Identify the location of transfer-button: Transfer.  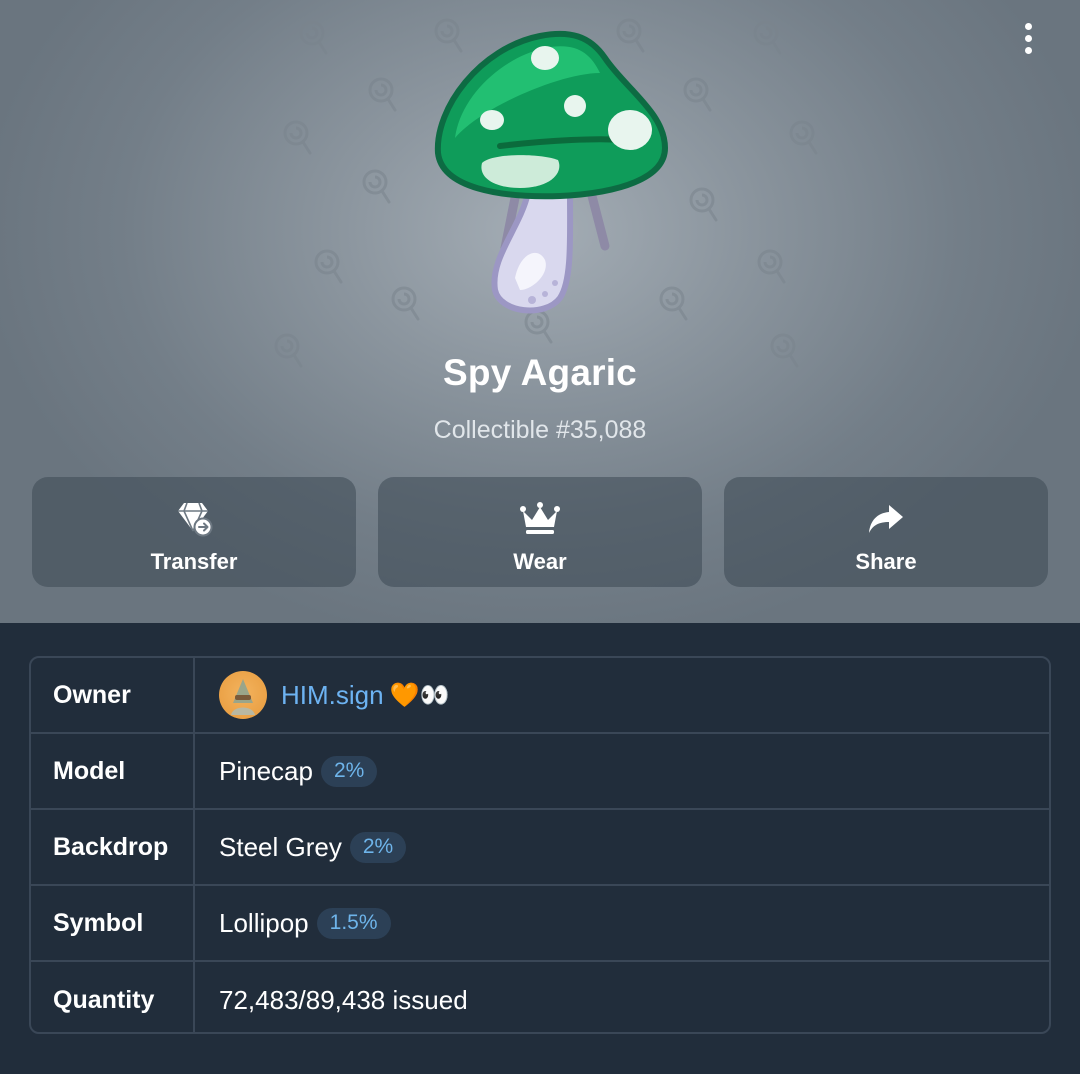
(194, 532).